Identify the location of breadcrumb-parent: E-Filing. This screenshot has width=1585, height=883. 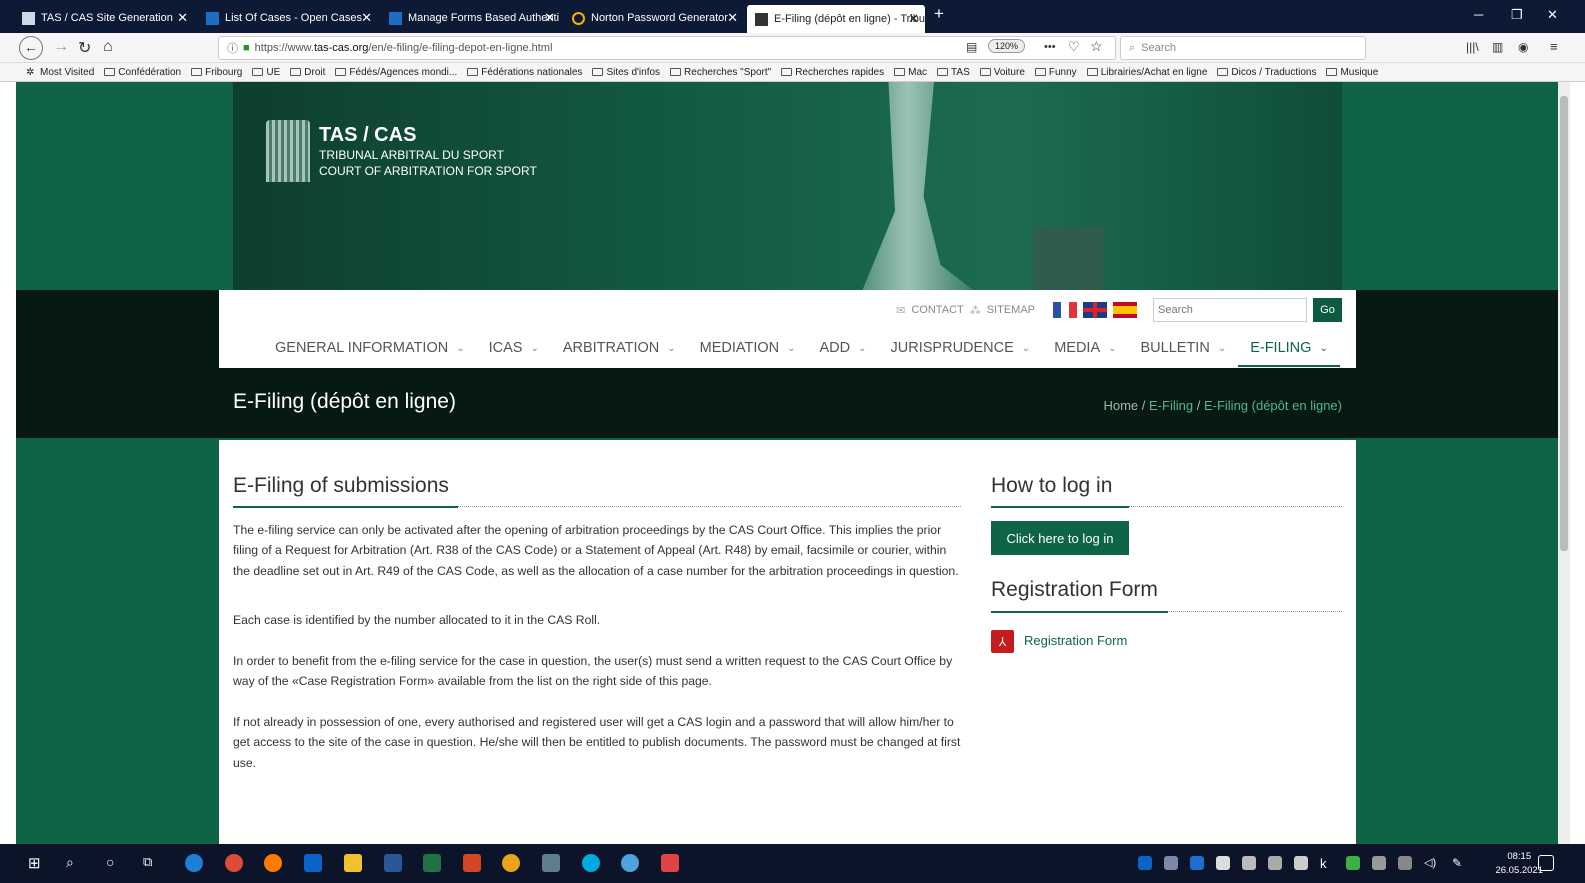
(1171, 405).